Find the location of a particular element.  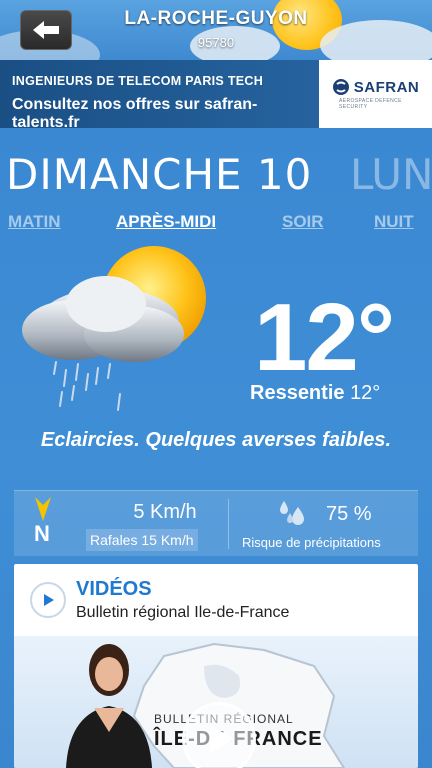

videos-title: VIDÉOS is located at coordinates (114, 589).